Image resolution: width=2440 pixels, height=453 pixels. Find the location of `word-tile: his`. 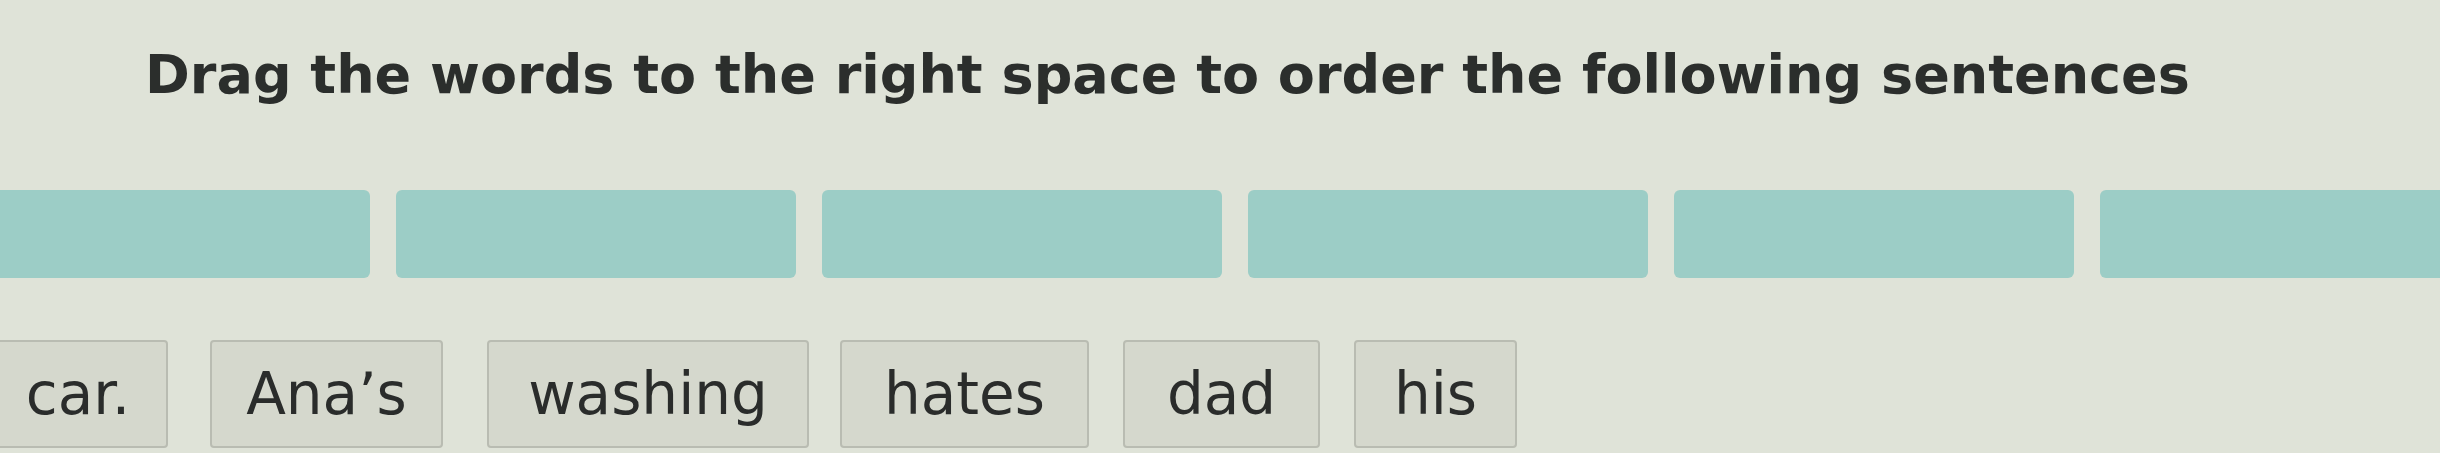

word-tile: his is located at coordinates (1435, 394).